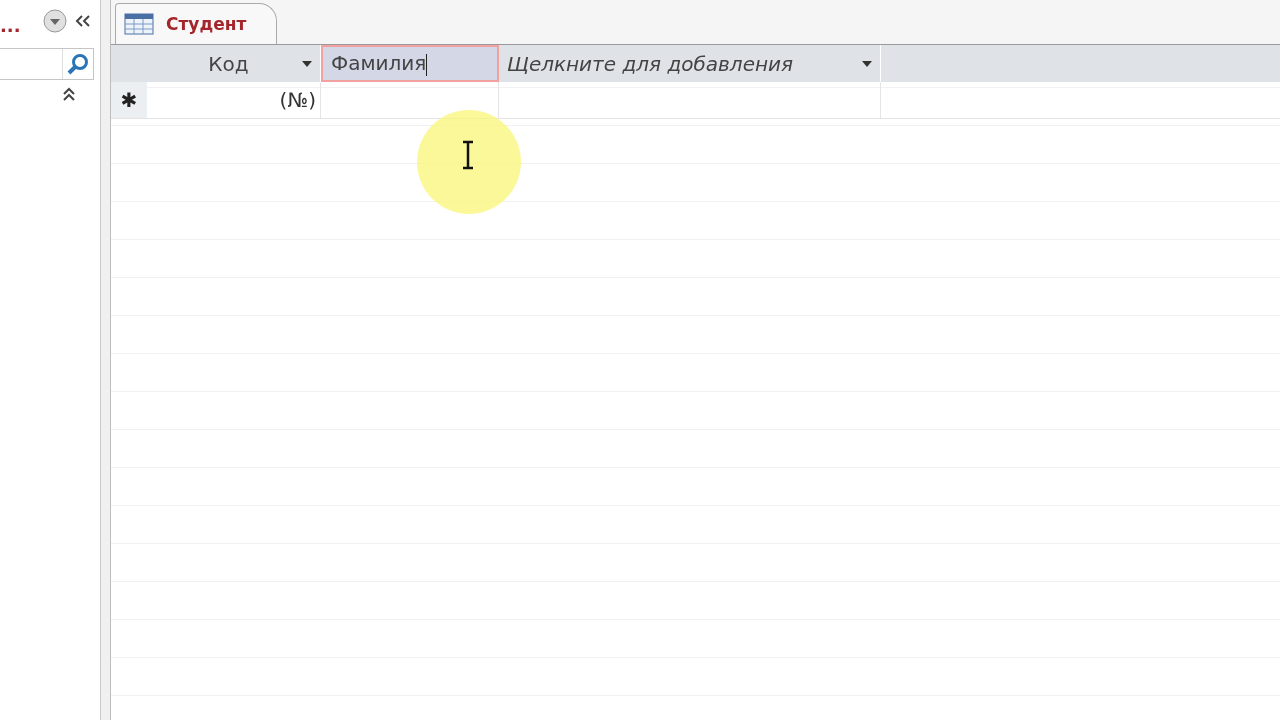 The image size is (1280, 720). Describe the element at coordinates (234, 100) in the screenshot. I see `table-cell: (№)` at that location.